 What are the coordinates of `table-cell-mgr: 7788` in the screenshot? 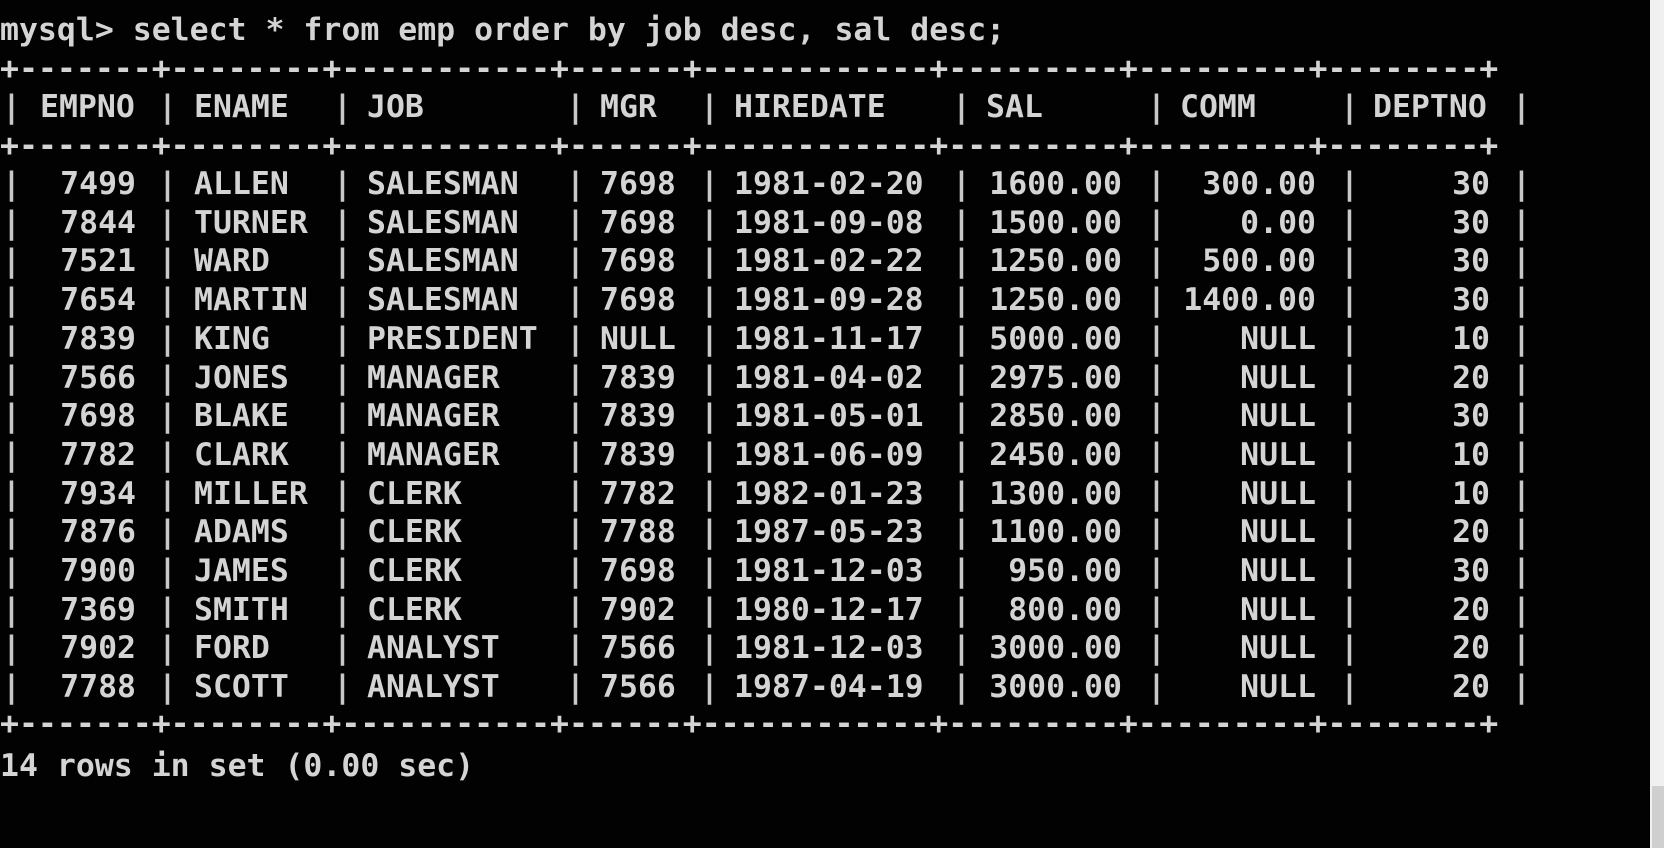 It's located at (638, 532).